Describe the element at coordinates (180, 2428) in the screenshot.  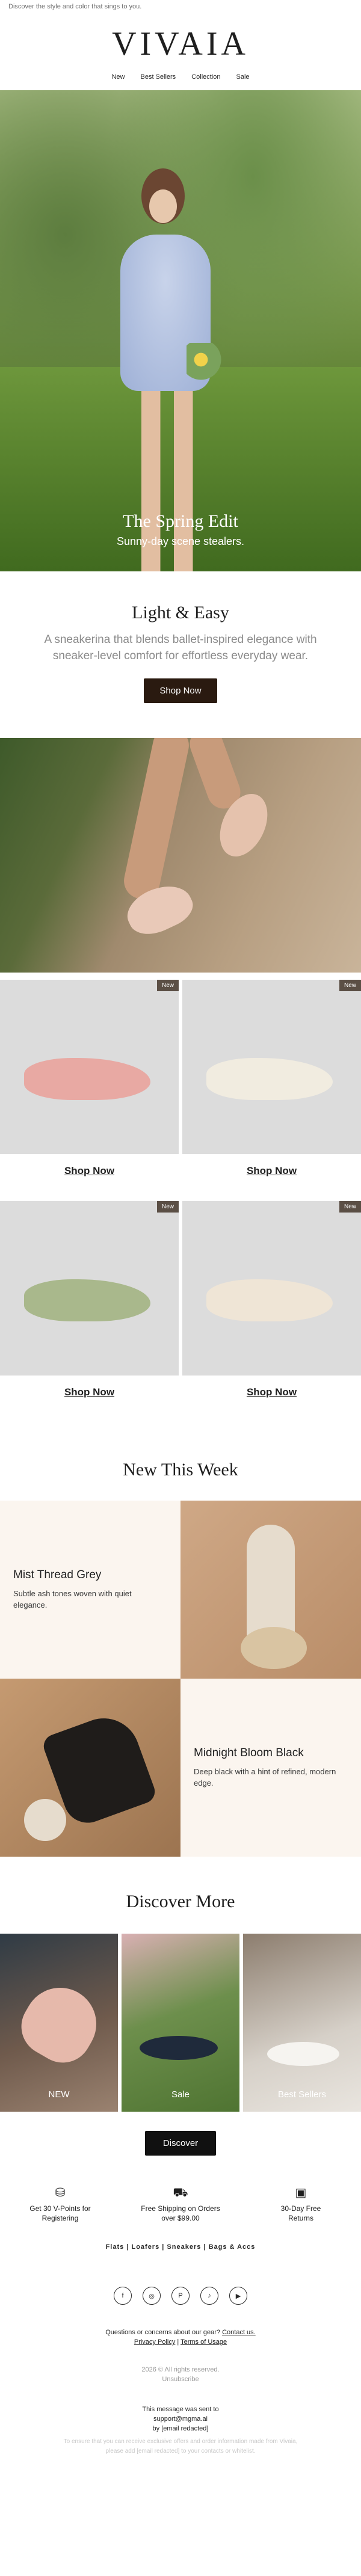
I see `sent-by-line: by [email redacted]` at that location.